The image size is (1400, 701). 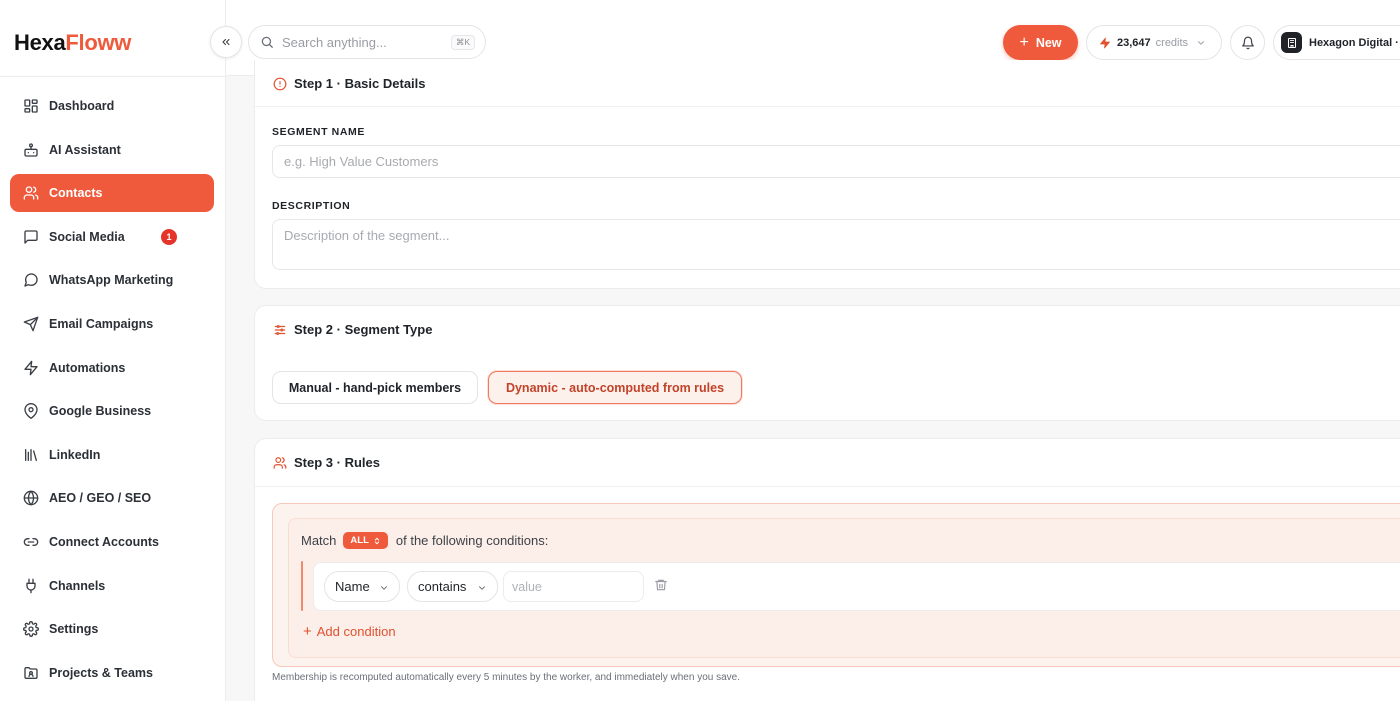 I want to click on step1-header: Step 1 · Basic Details, so click(x=349, y=83).